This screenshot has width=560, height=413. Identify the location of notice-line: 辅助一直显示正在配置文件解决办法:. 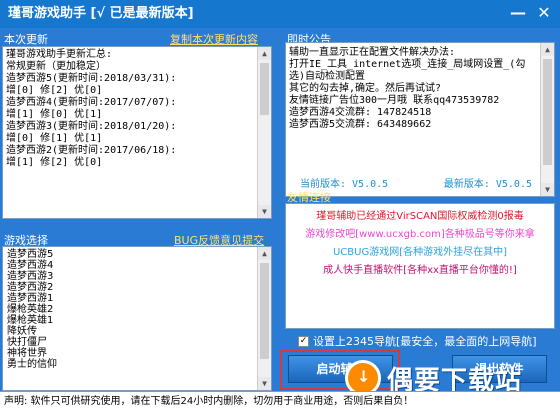
(372, 52).